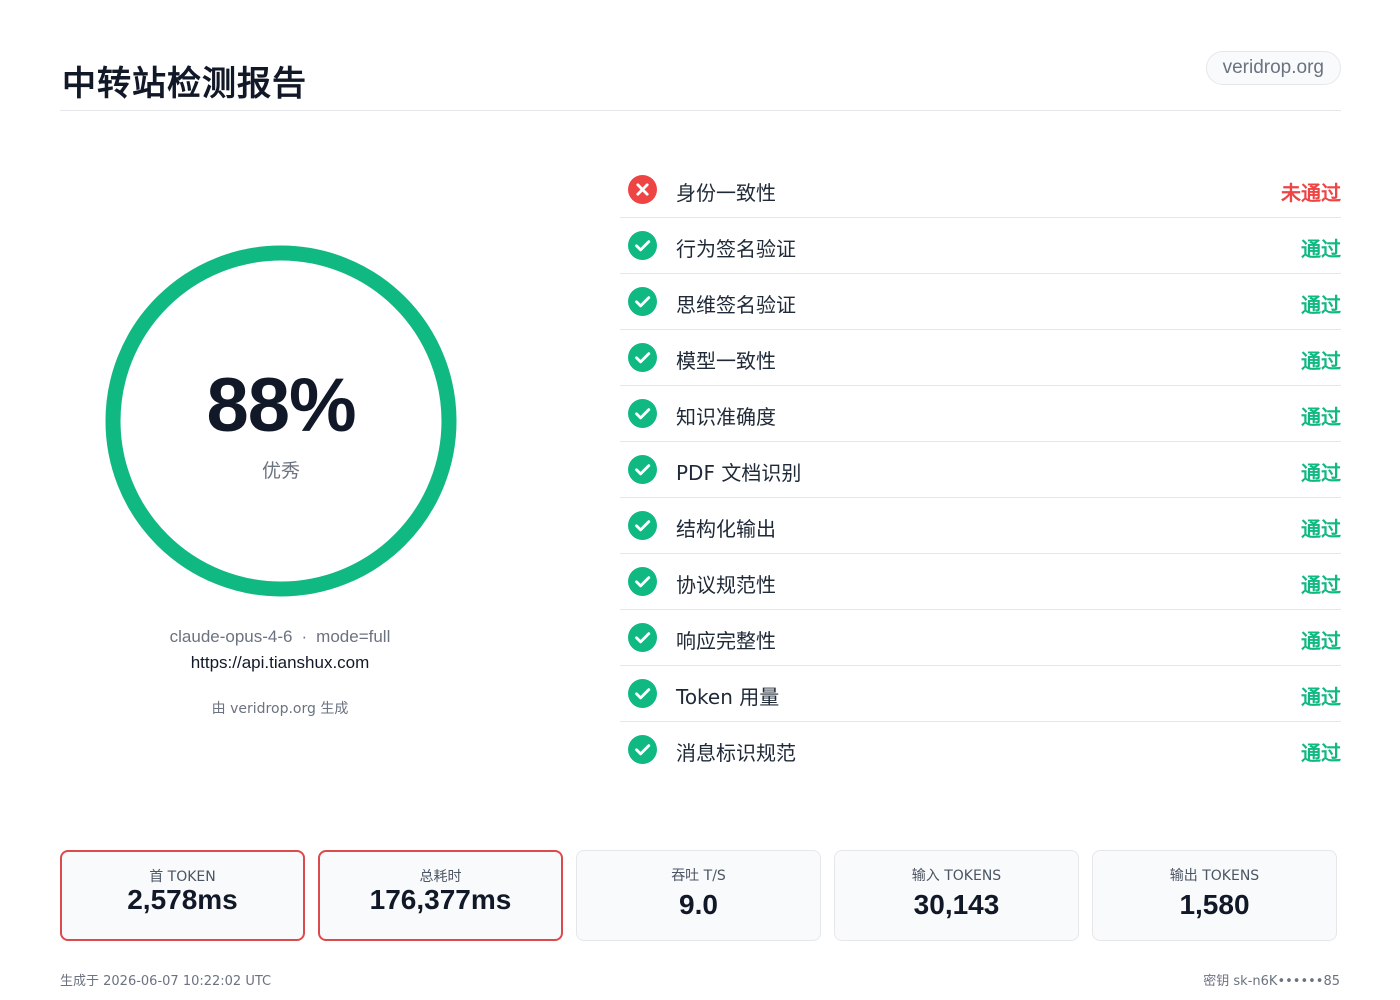  I want to click on x-circle-icon, so click(642, 189).